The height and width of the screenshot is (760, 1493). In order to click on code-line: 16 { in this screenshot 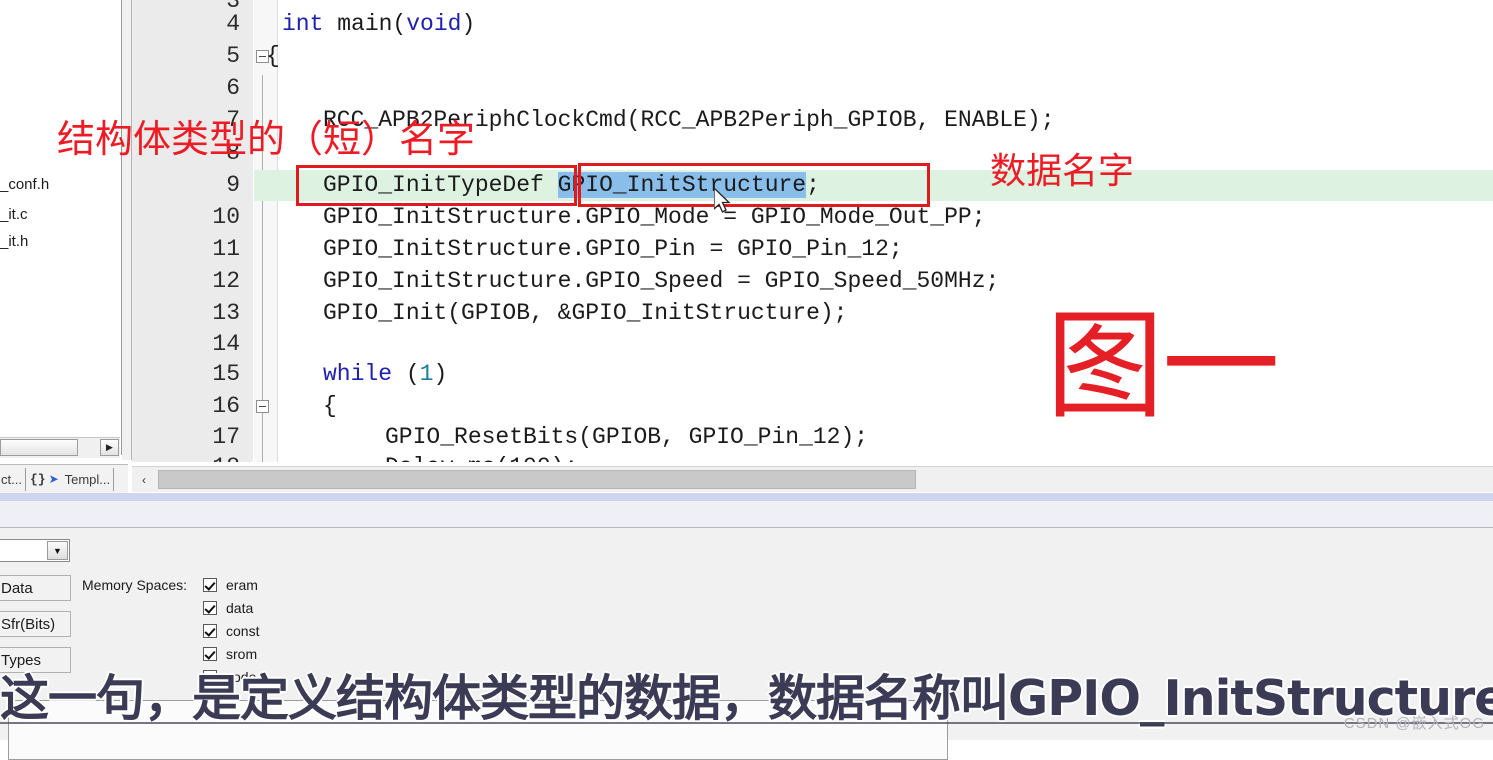, I will do `click(812, 406)`.